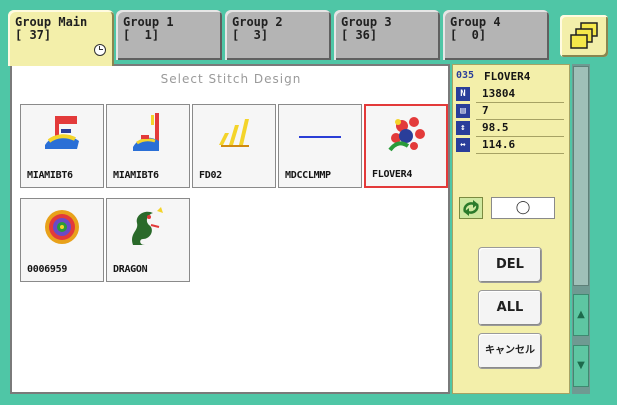 The height and width of the screenshot is (405, 617). What do you see at coordinates (61, 38) in the screenshot?
I see `tab-group-main: Group Main [ 37]` at bounding box center [61, 38].